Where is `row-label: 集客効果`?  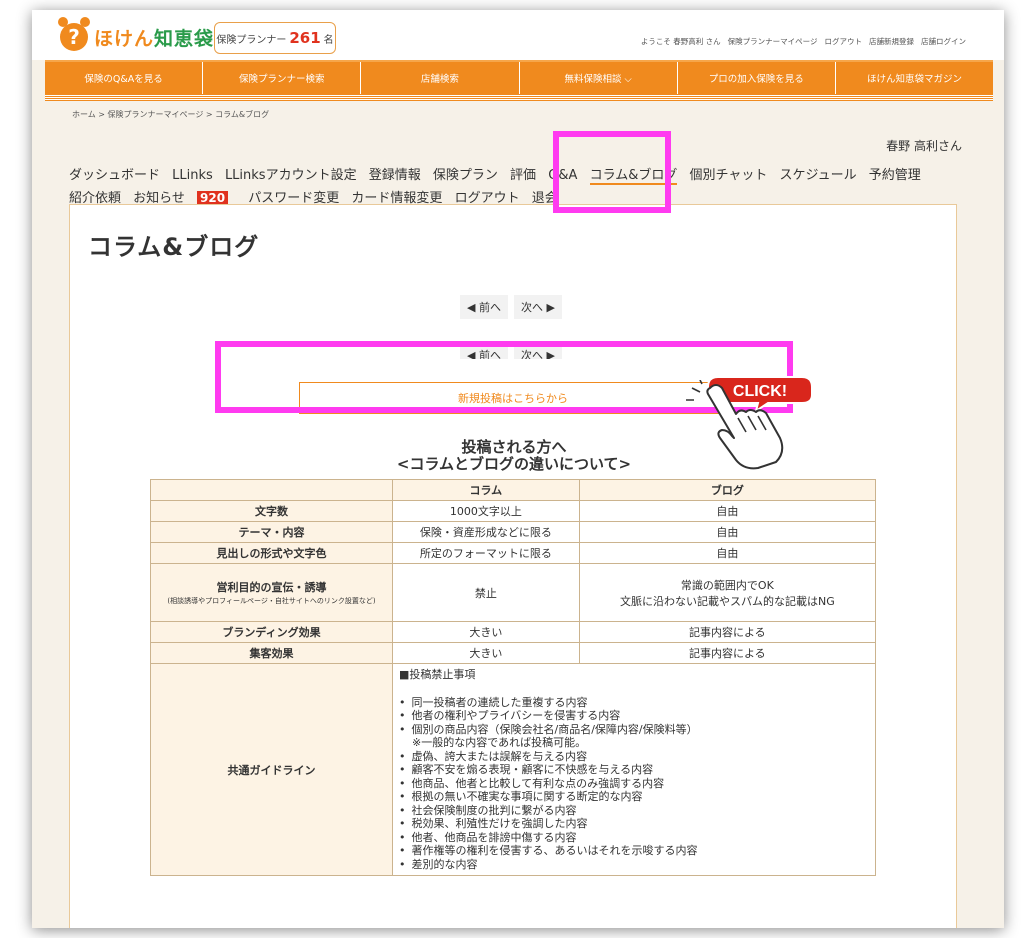 row-label: 集客効果 is located at coordinates (271, 653).